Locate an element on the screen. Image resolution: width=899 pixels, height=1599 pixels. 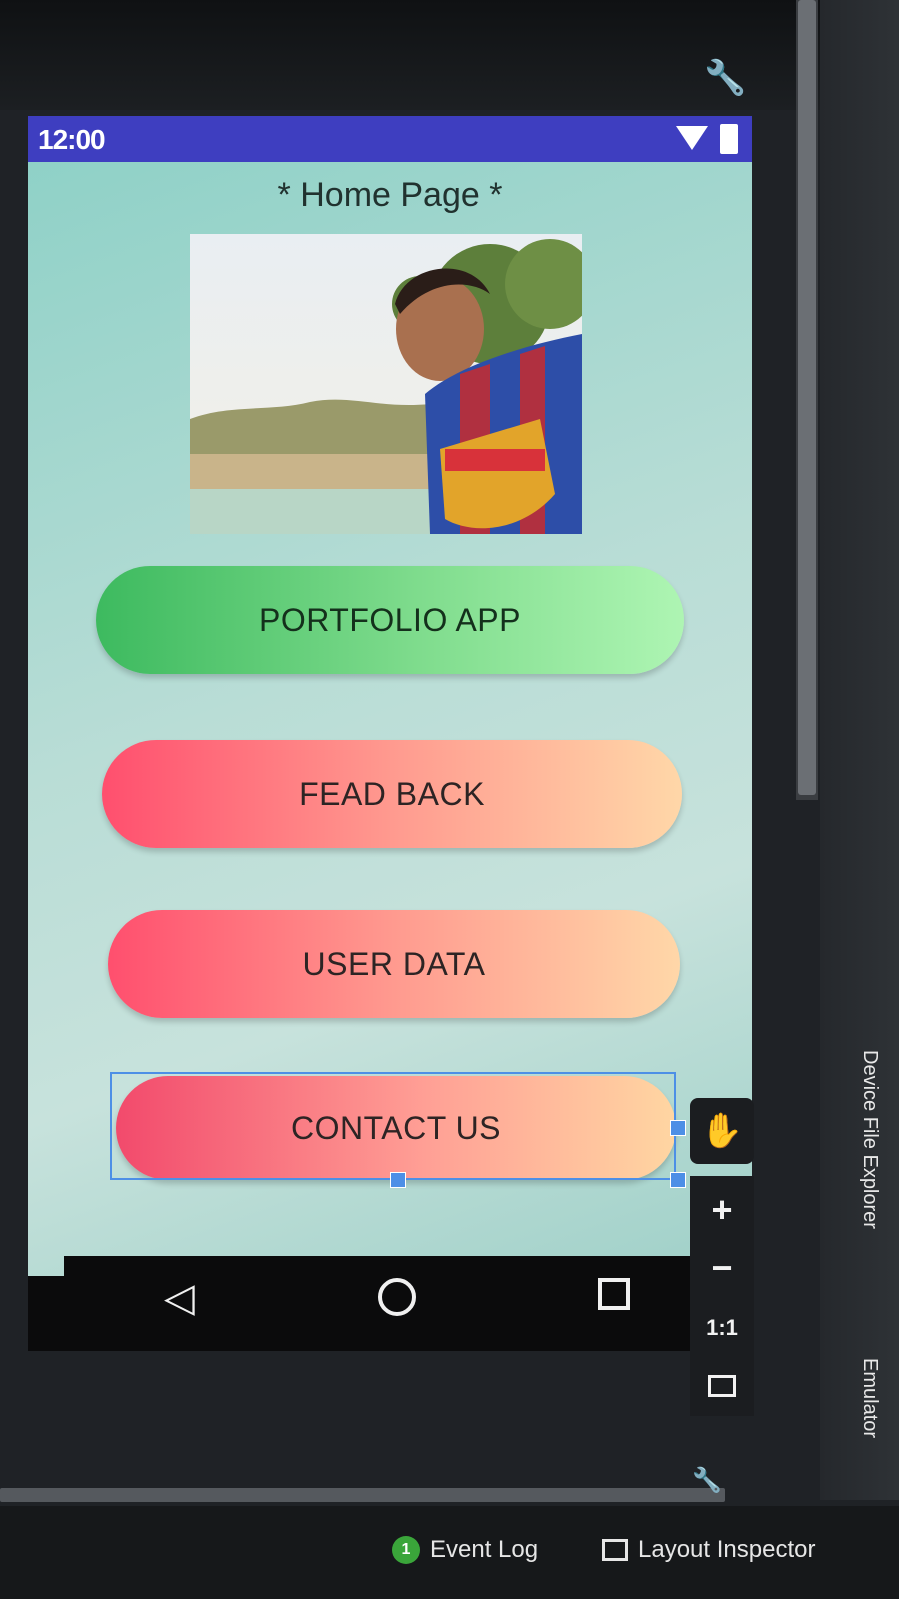
profile-photo-art is located at coordinates (386, 384).